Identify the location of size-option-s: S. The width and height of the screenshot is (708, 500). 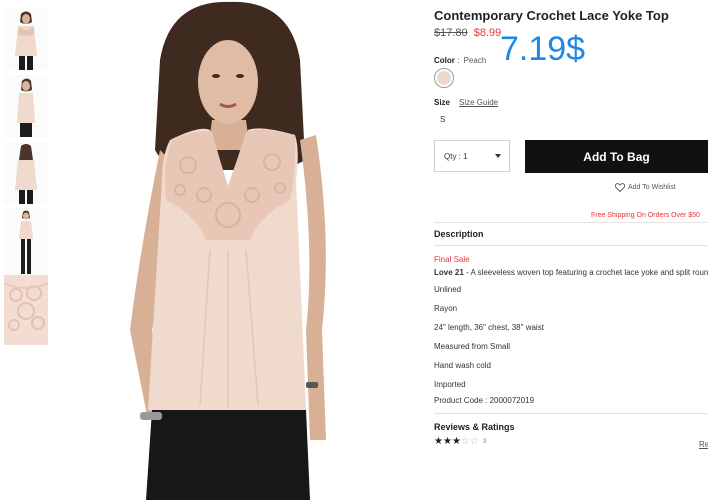
(442, 119).